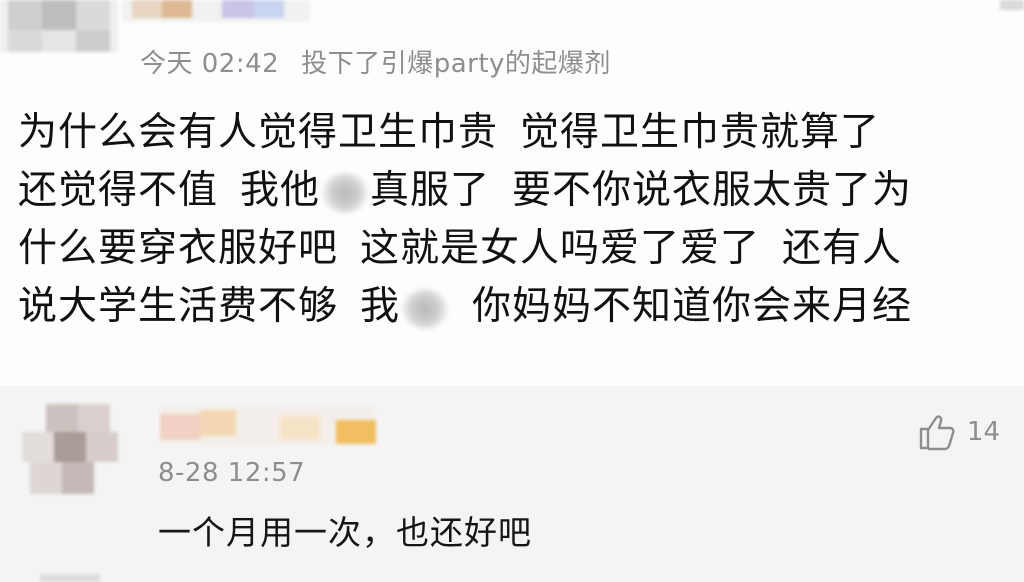 Image resolution: width=1024 pixels, height=582 pixels. Describe the element at coordinates (1012, 5) in the screenshot. I see `post-menu-icon` at that location.